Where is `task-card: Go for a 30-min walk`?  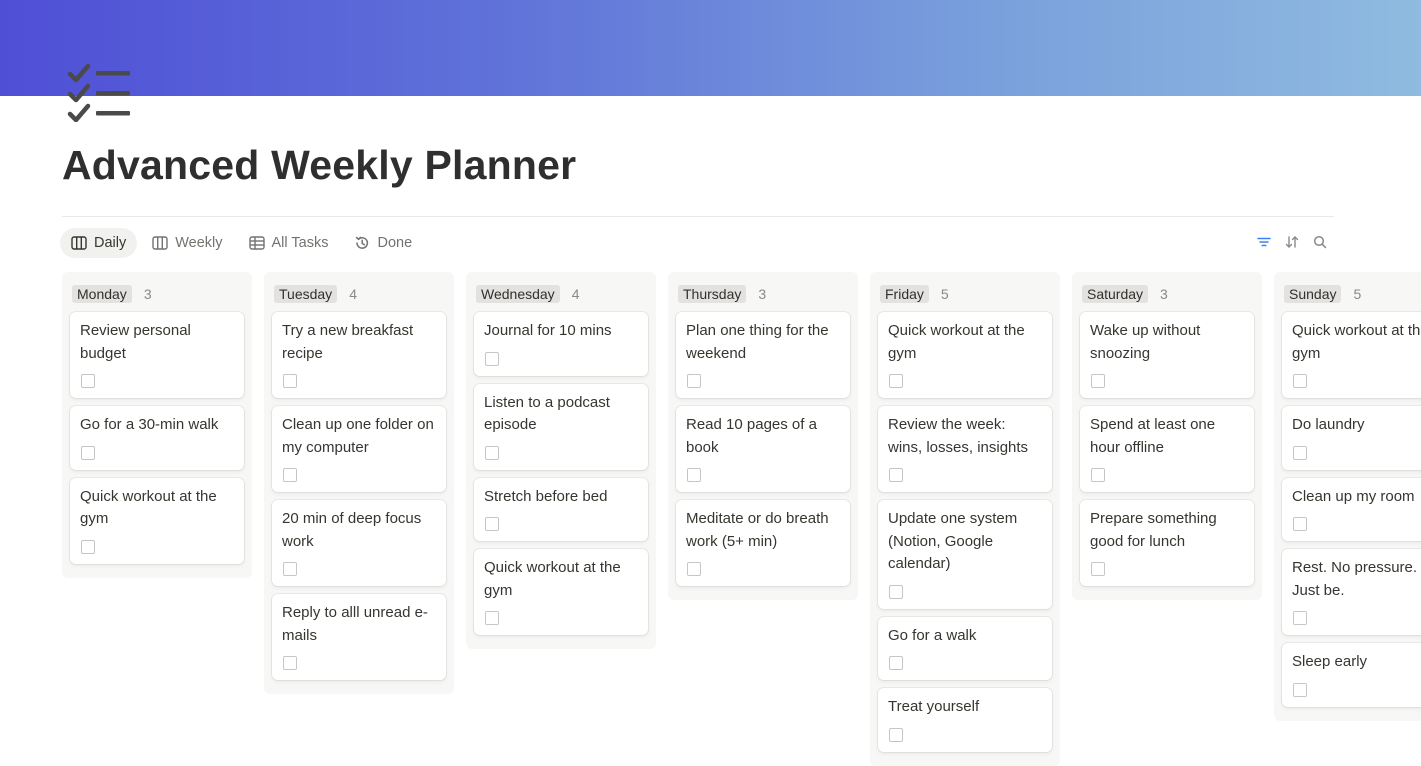 task-card: Go for a 30-min walk is located at coordinates (157, 438).